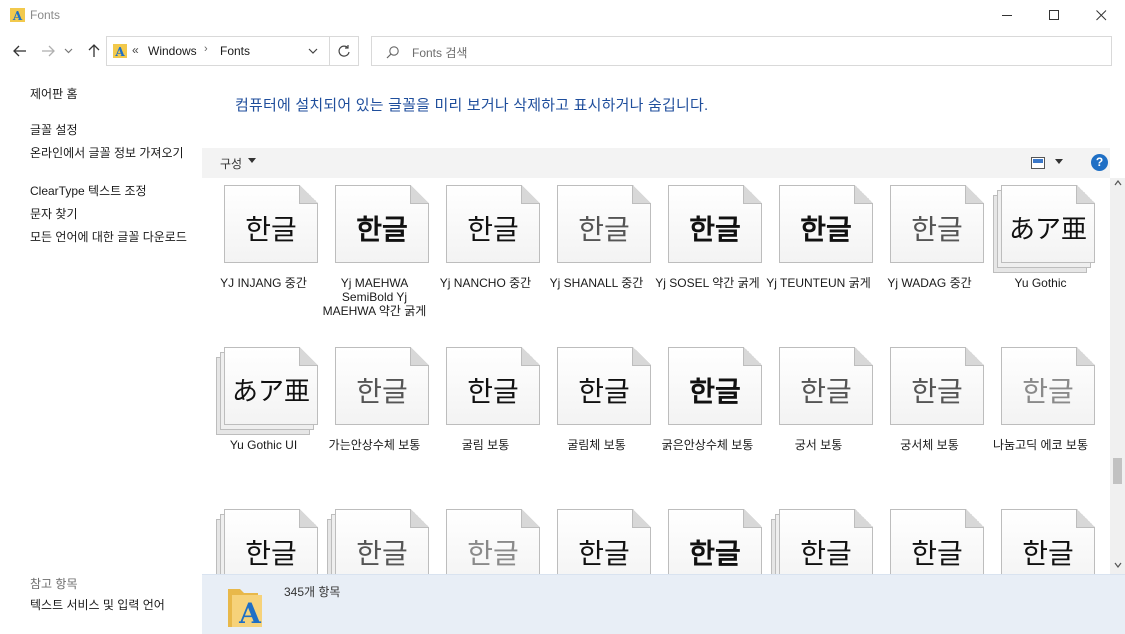 Image resolution: width=1125 pixels, height=634 pixels. What do you see at coordinates (1040, 445) in the screenshot?
I see `font-name-label: 나눔고딕 에코 보통` at bounding box center [1040, 445].